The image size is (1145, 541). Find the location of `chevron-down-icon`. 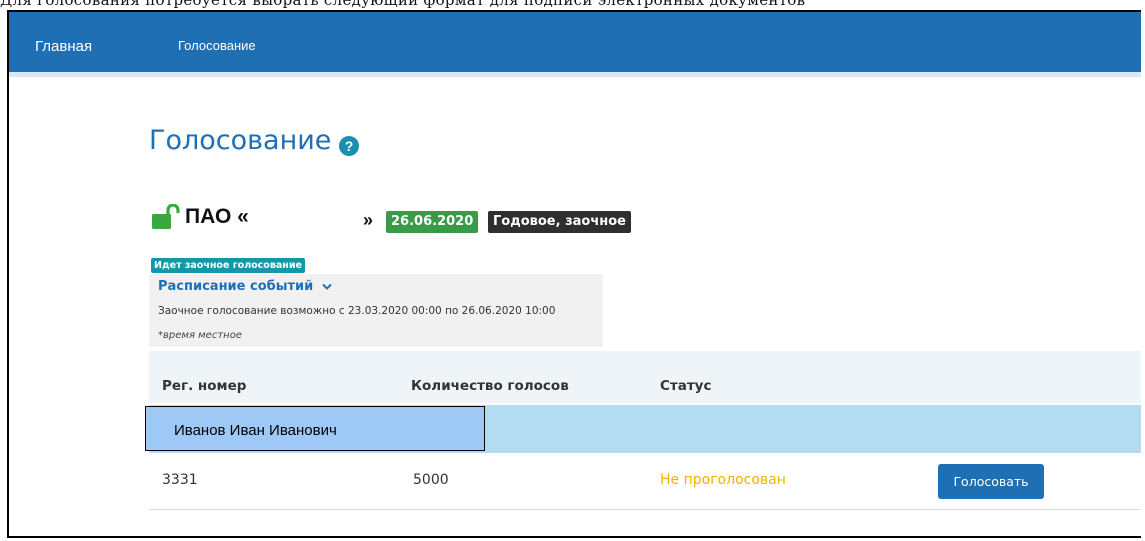

chevron-down-icon is located at coordinates (327, 286).